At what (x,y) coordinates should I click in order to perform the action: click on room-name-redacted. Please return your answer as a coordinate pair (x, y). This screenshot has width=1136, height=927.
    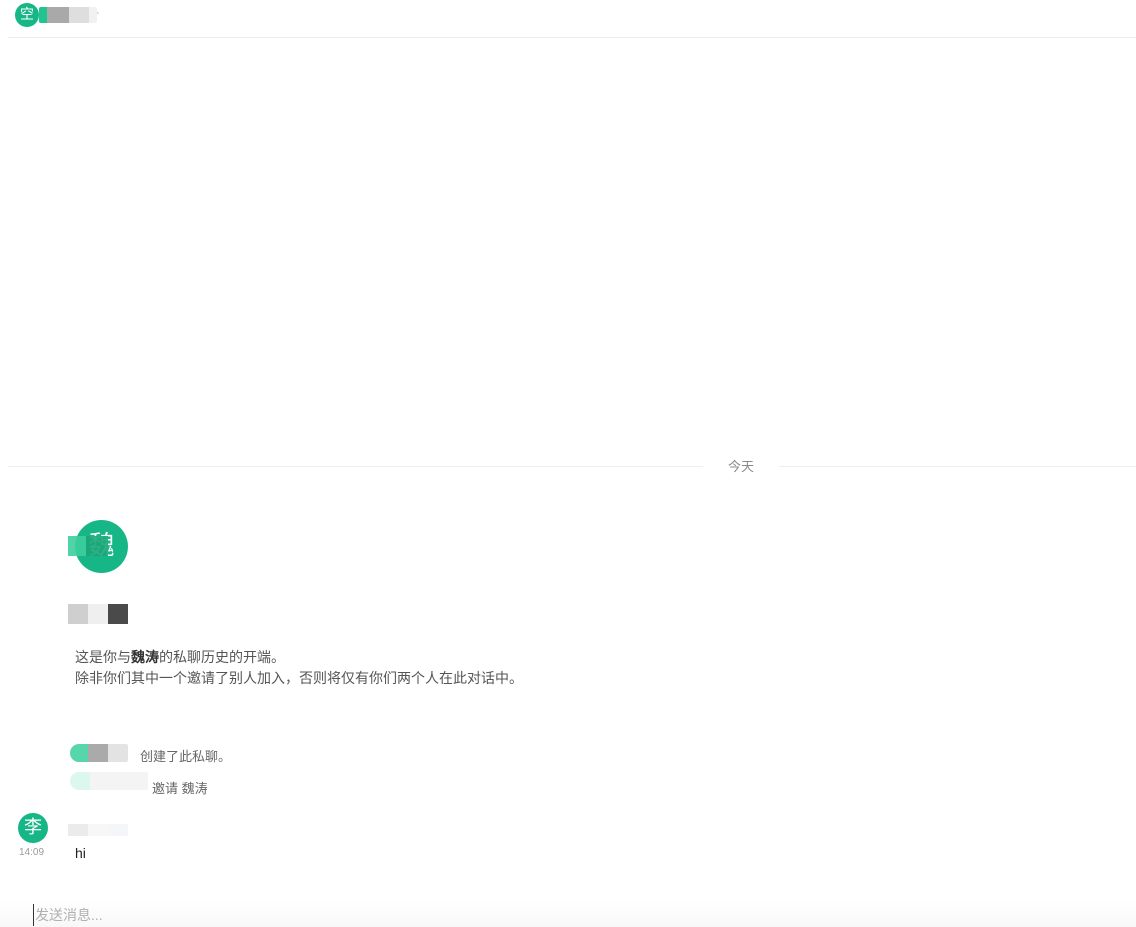
    Looking at the image, I should click on (68, 15).